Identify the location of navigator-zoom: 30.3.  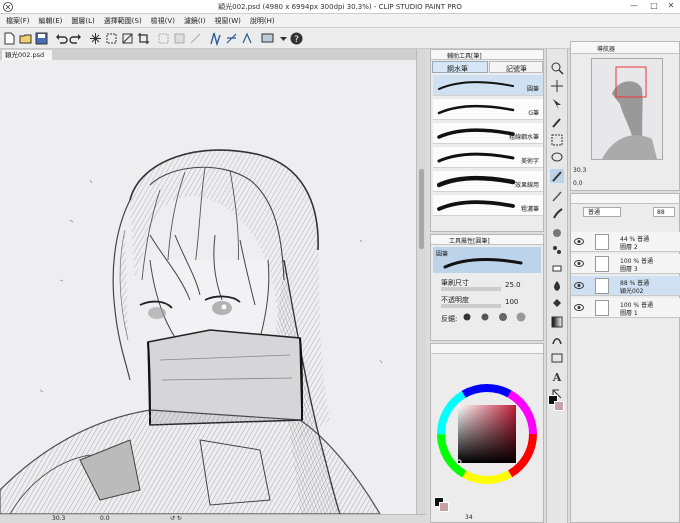
(579, 170).